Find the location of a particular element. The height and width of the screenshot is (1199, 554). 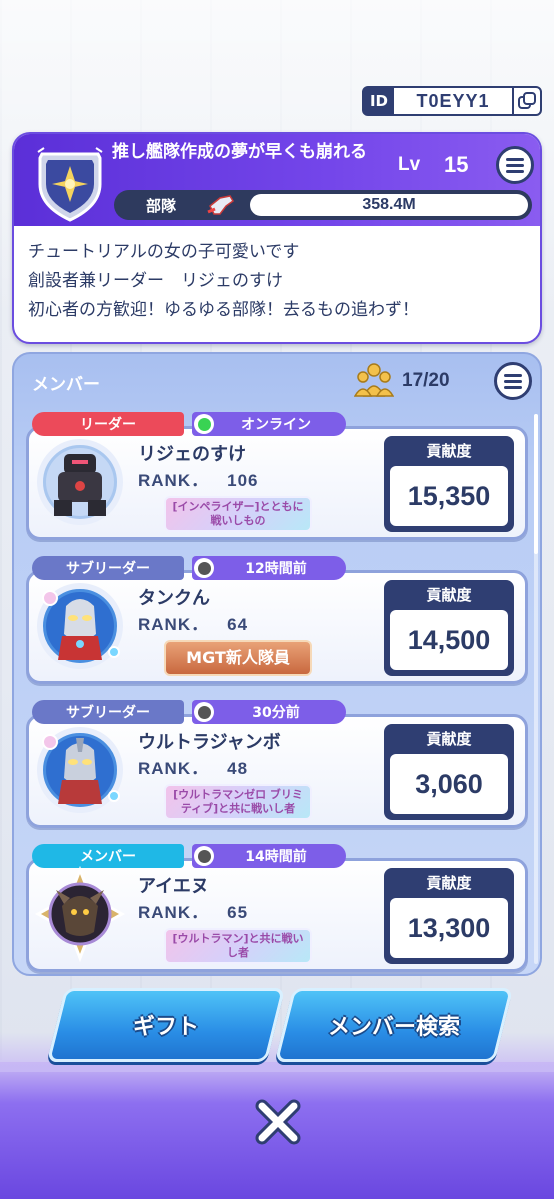

member-rank: RANK． 106 is located at coordinates (198, 478).